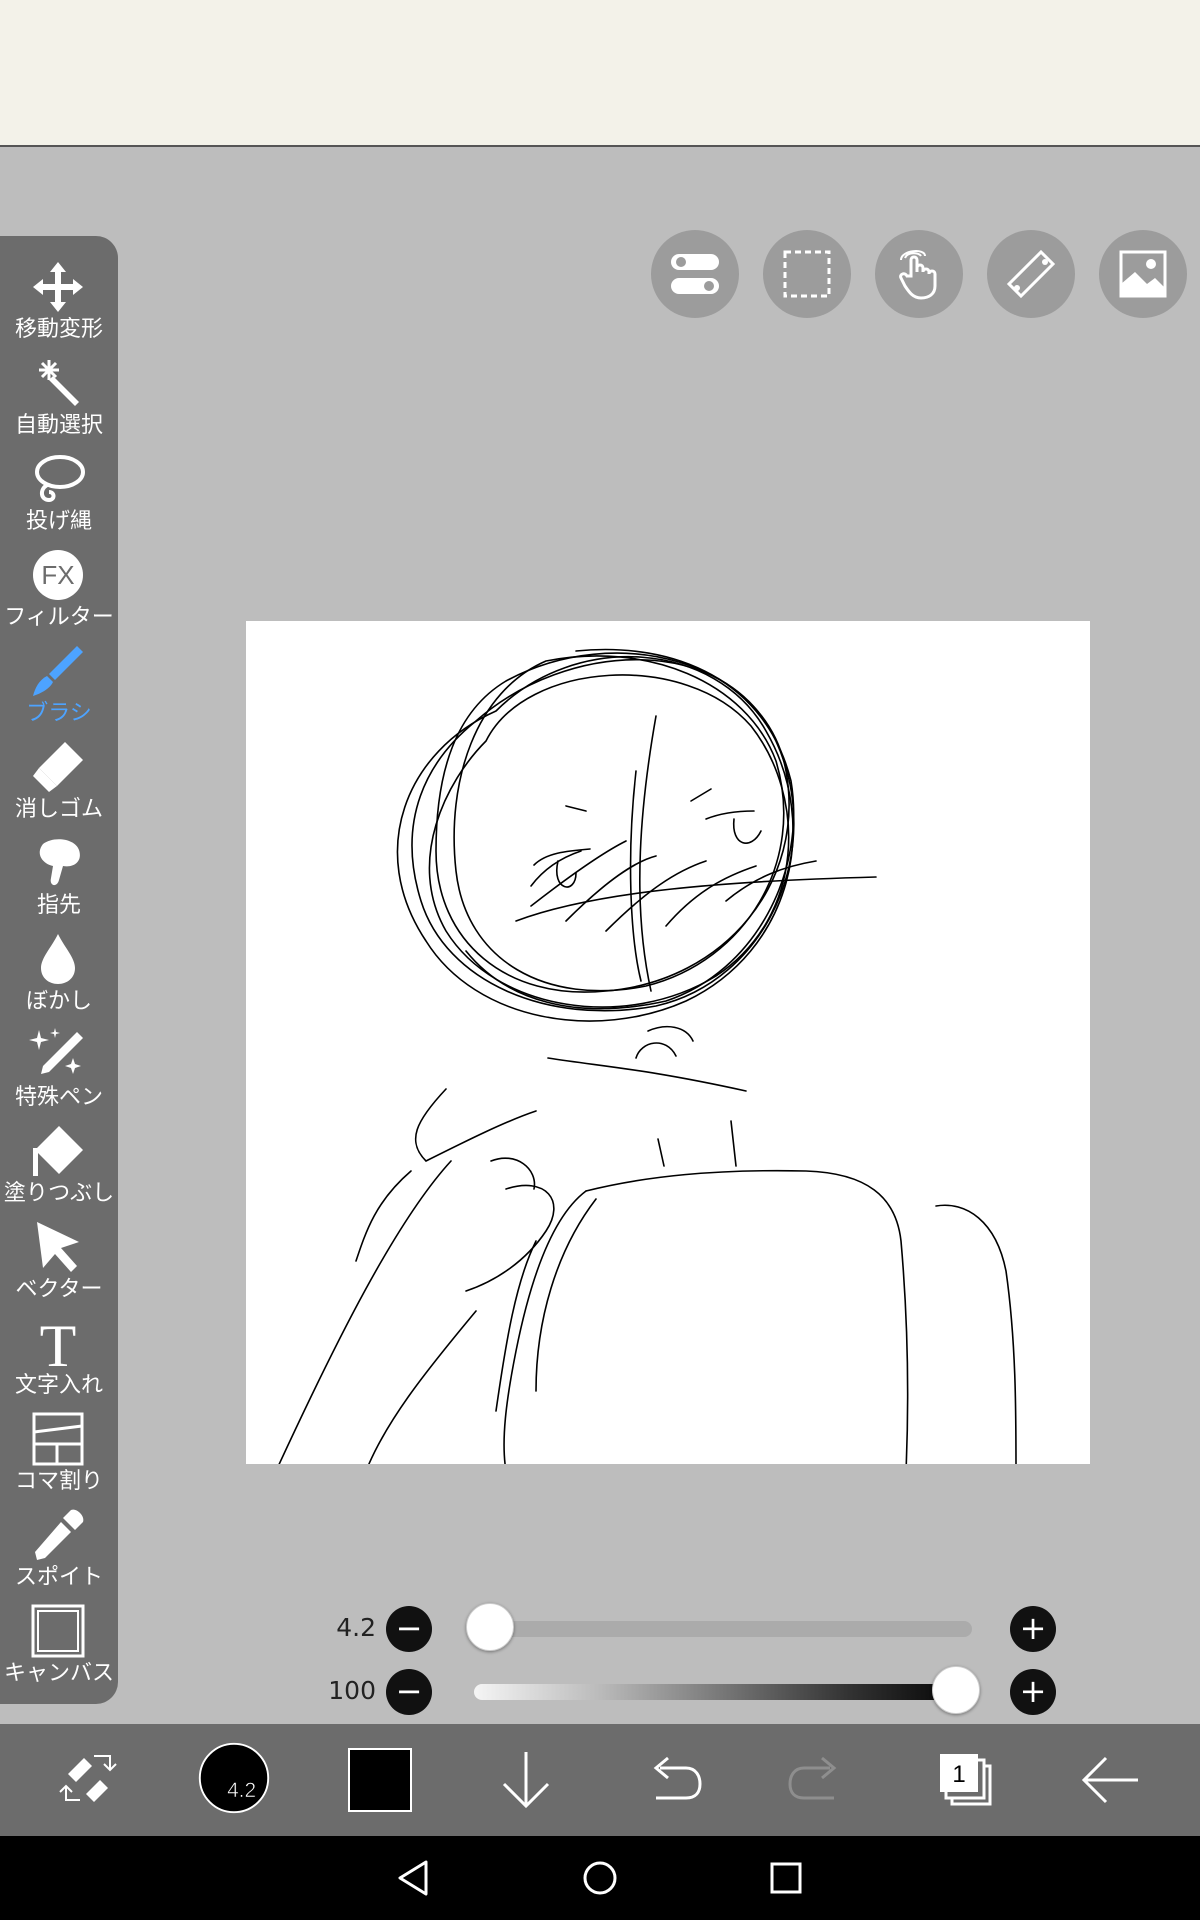 This screenshot has width=1200, height=1920. I want to click on hand-gesture-icon, so click(918, 275).